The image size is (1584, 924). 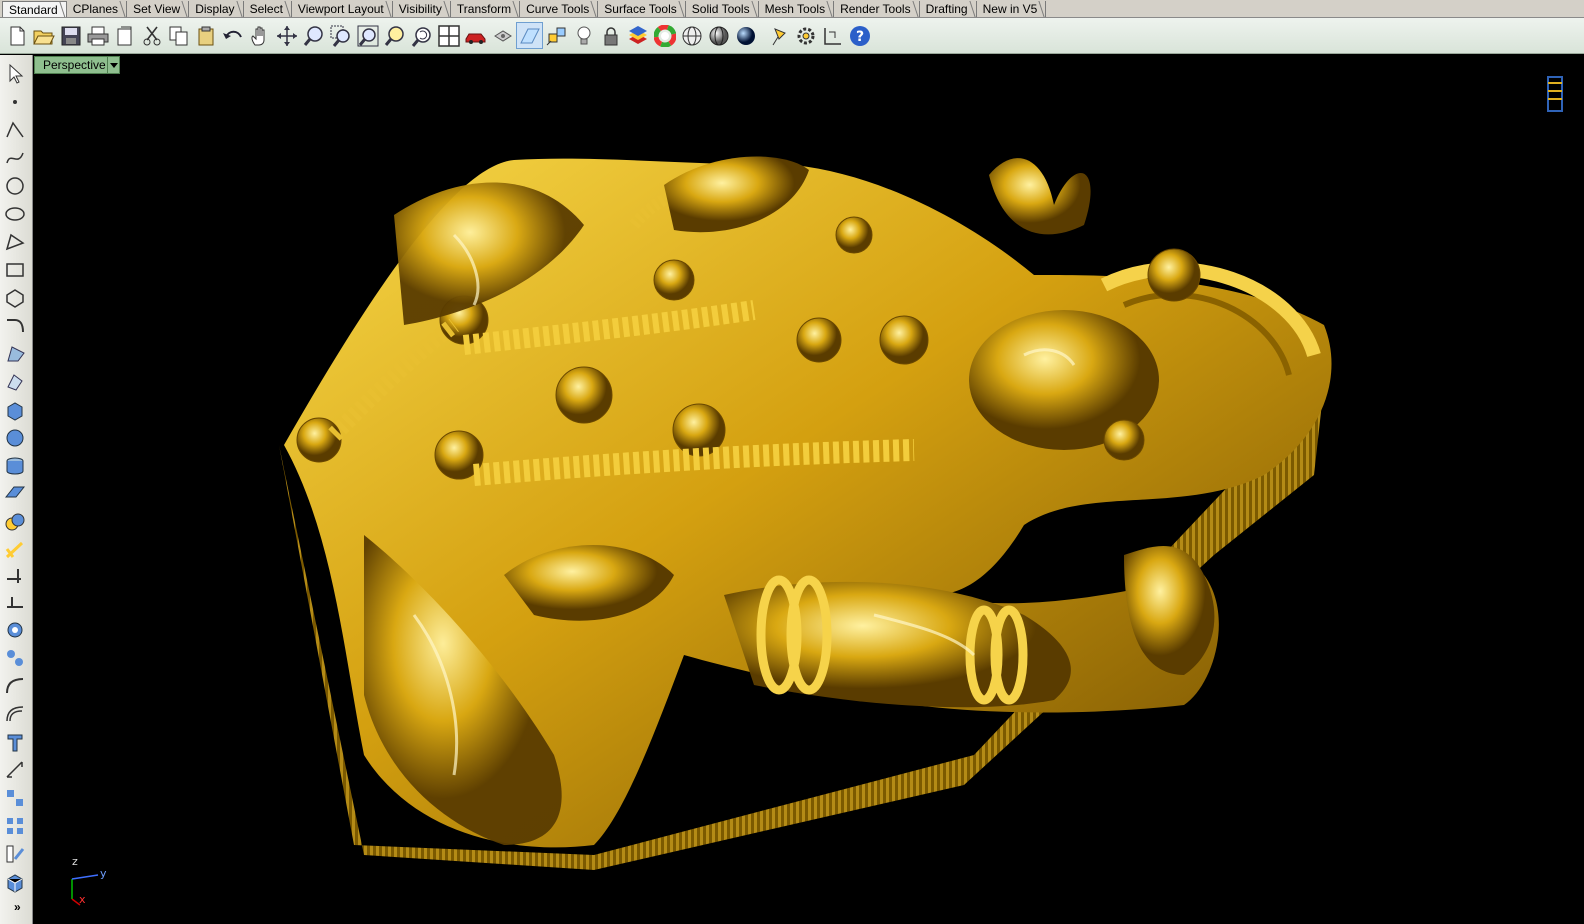 What do you see at coordinates (15, 550) in the screenshot?
I see `rebuild-icon` at bounding box center [15, 550].